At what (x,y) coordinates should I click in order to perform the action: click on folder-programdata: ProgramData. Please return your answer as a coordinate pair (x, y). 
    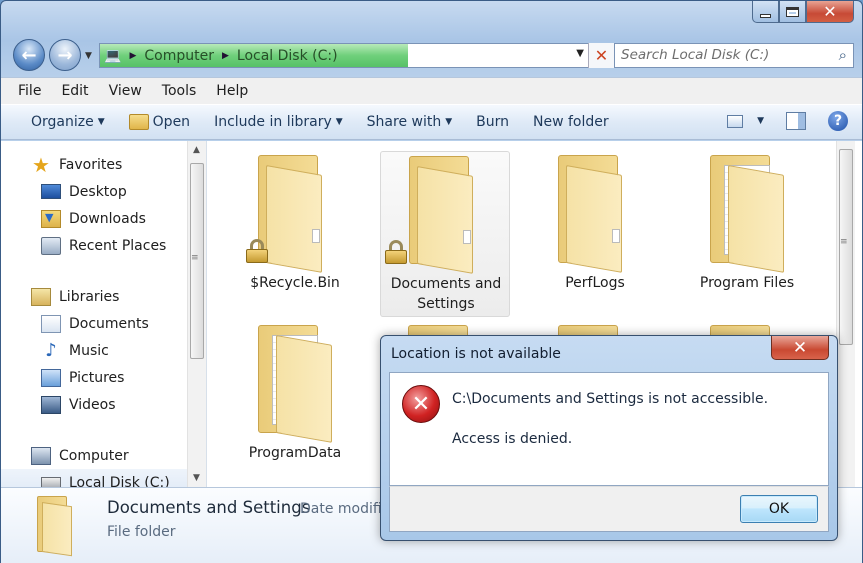
    Looking at the image, I should click on (295, 404).